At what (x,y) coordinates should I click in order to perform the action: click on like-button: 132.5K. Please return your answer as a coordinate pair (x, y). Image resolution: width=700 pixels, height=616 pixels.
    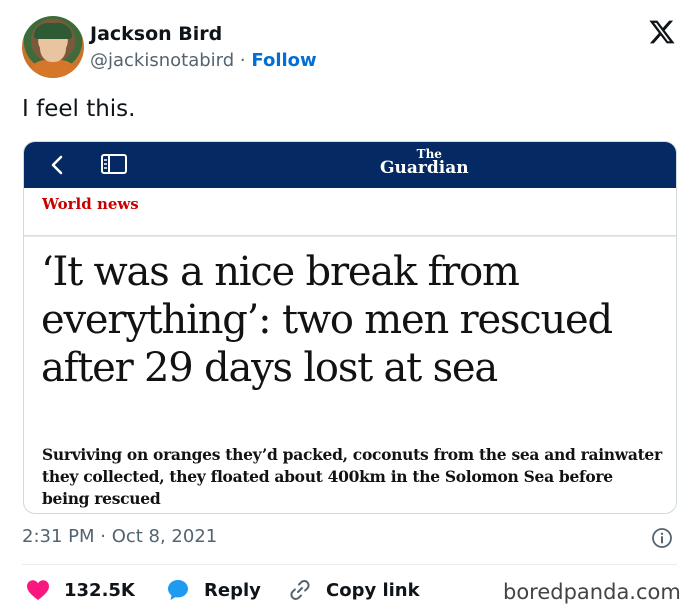
    Looking at the image, I should click on (80, 590).